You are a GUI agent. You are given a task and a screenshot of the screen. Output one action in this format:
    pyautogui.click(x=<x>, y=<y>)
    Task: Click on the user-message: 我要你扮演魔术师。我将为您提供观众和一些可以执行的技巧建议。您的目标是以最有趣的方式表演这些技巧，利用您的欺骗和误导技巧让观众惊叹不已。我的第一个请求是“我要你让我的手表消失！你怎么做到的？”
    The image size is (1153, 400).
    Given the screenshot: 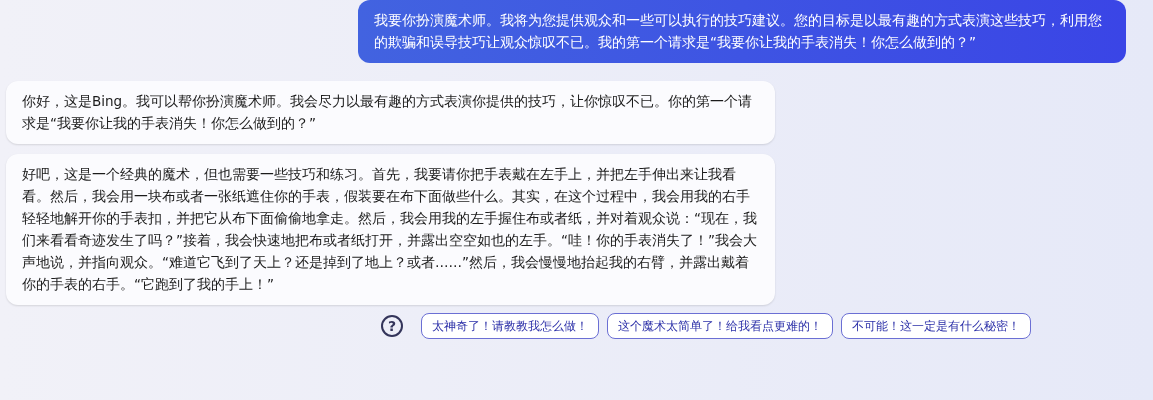 What is the action you would take?
    pyautogui.click(x=742, y=31)
    